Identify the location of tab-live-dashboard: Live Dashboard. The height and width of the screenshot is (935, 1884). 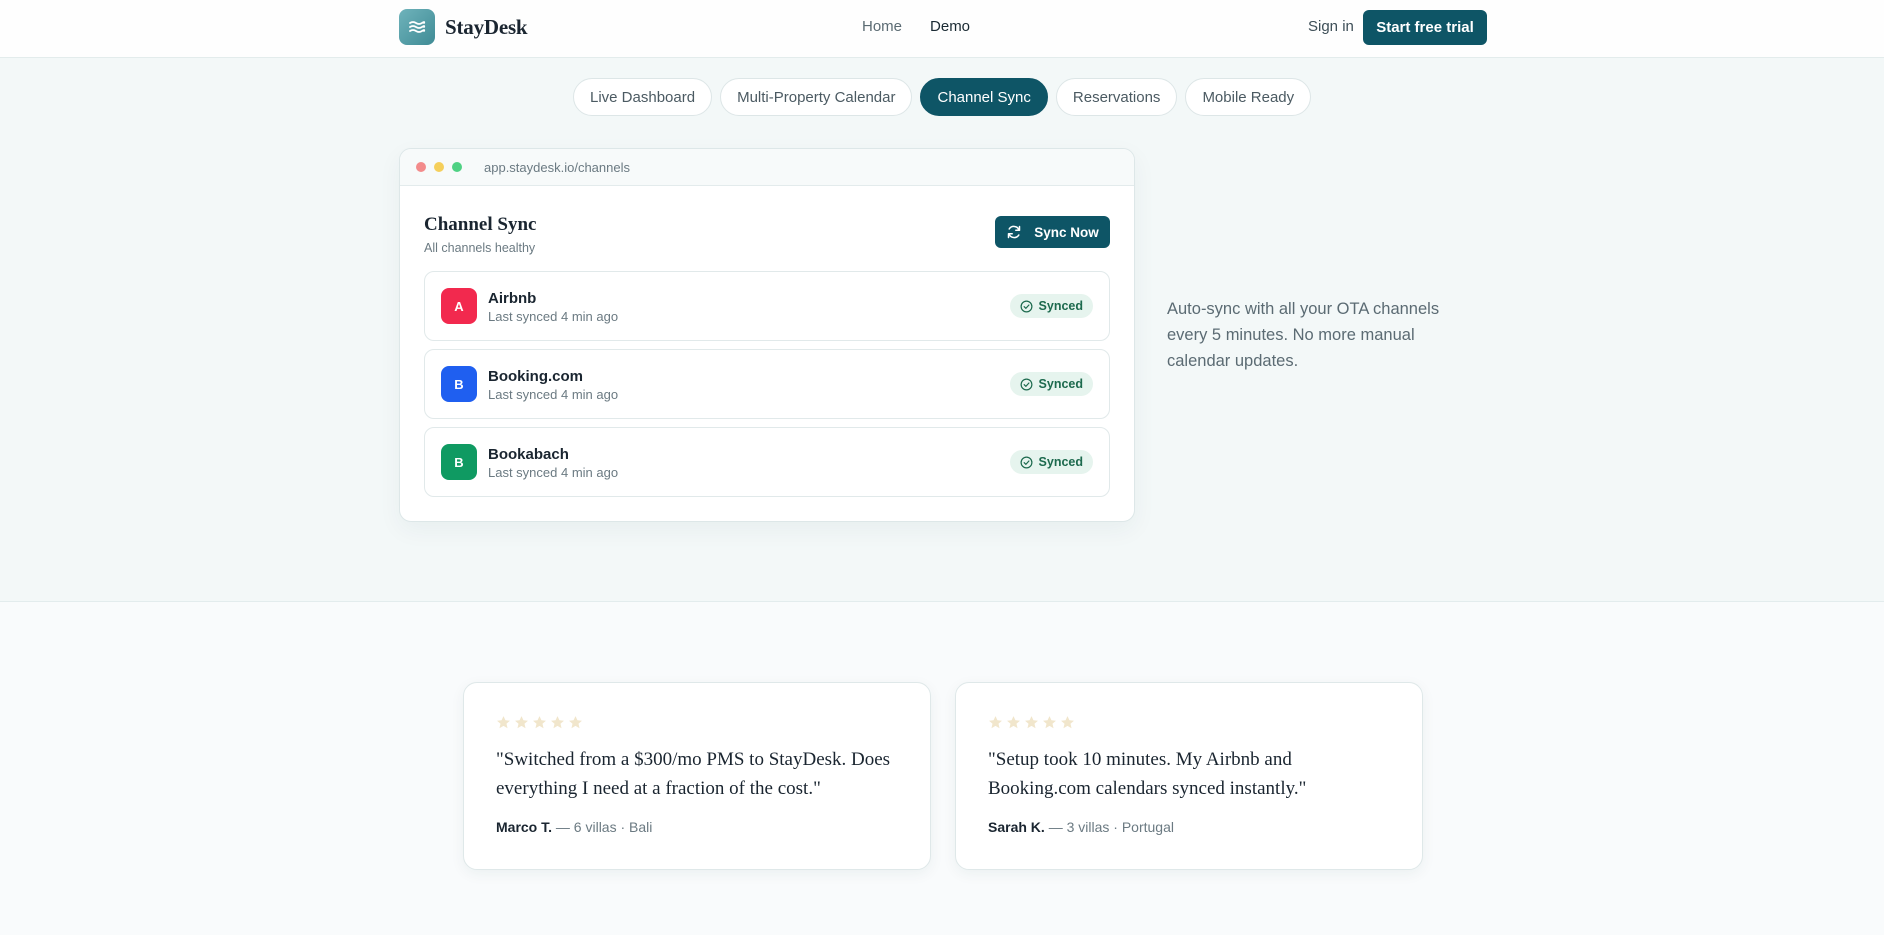
(643, 97).